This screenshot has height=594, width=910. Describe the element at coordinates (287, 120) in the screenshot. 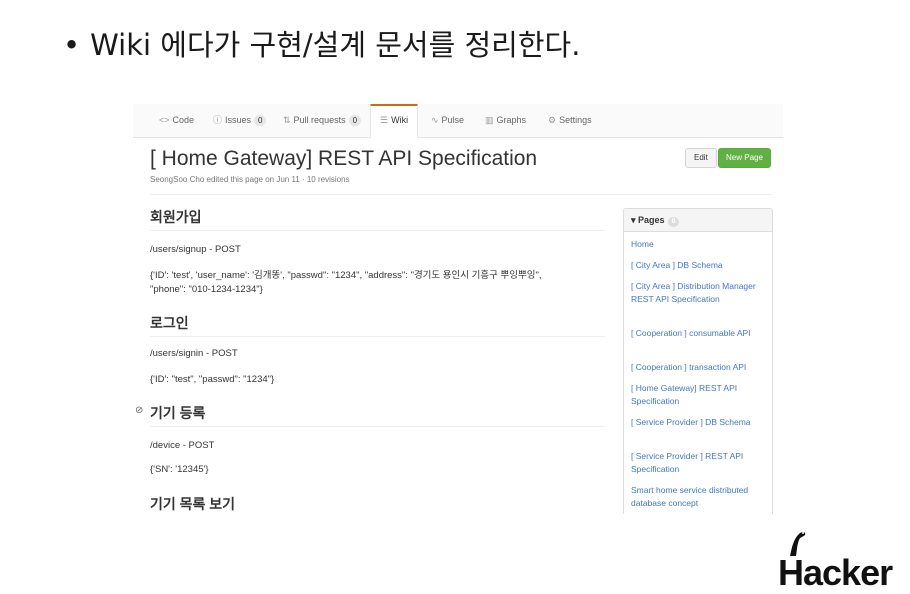

I see `pull-request-icon: ⇅` at that location.